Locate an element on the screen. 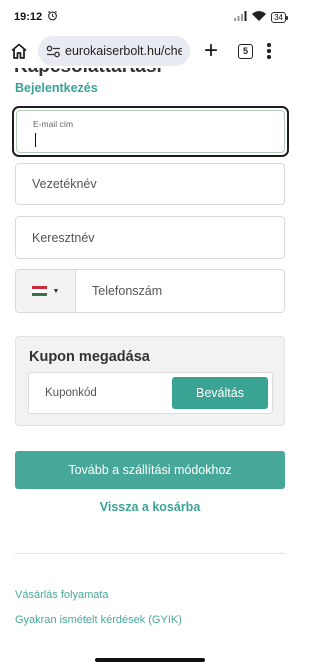 The image size is (320, 667). login-link: Bejelentkezés is located at coordinates (56, 88).